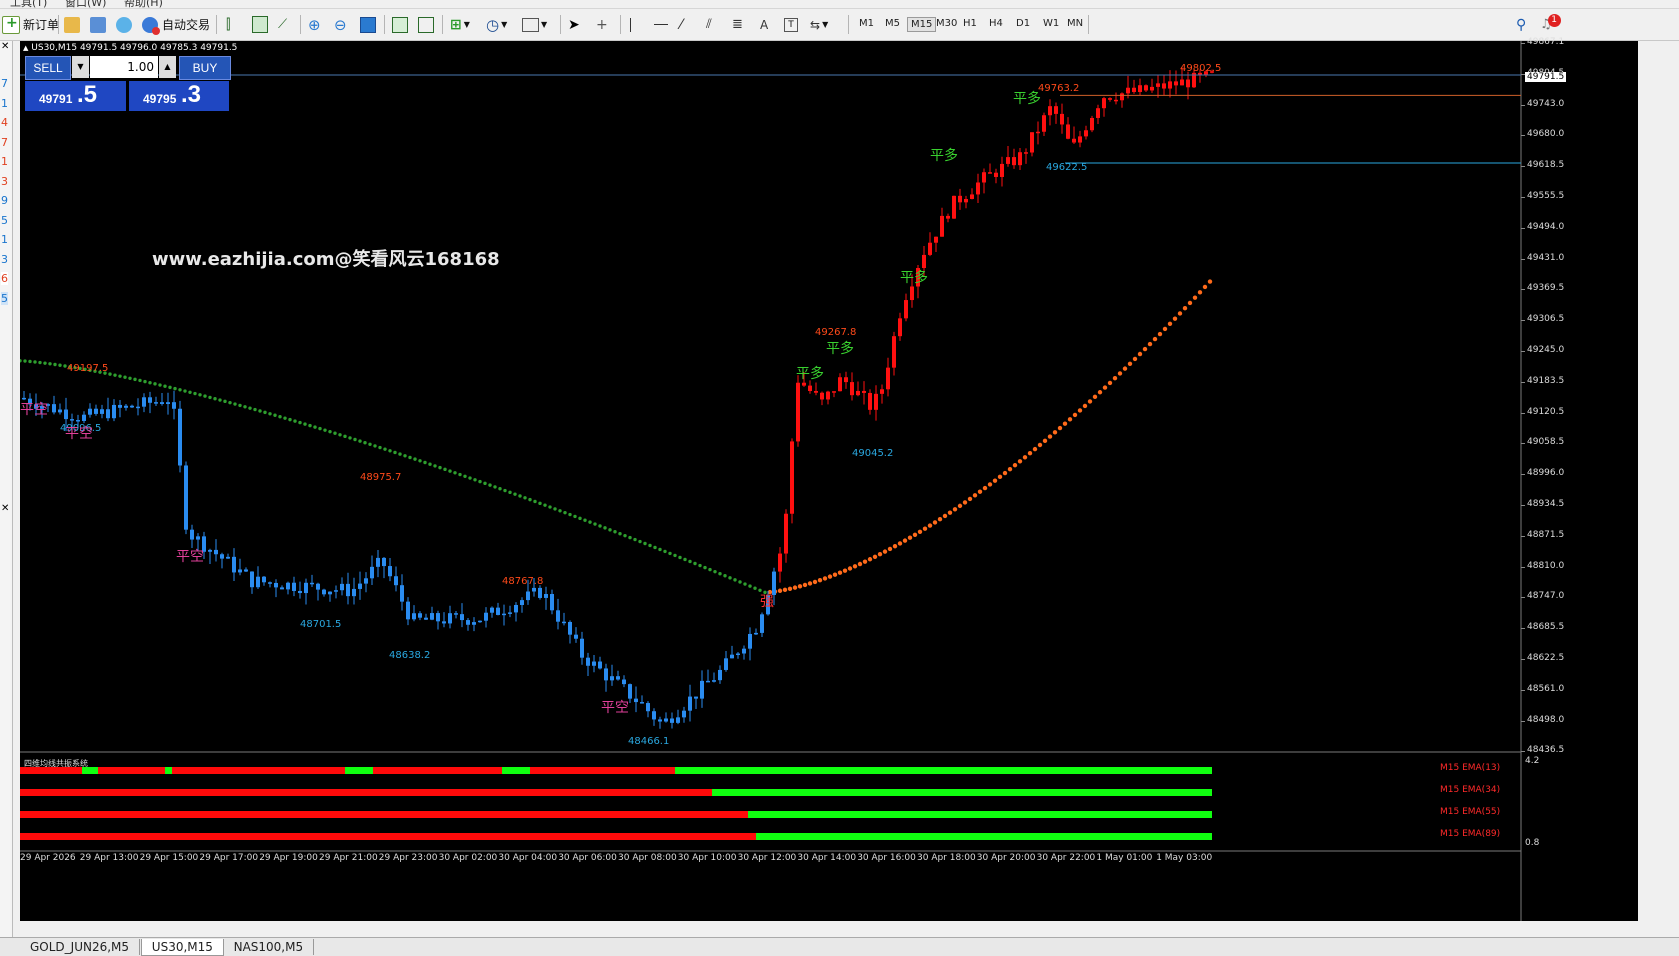 The width and height of the screenshot is (1679, 956). I want to click on crosshair-tool: +, so click(602, 24).